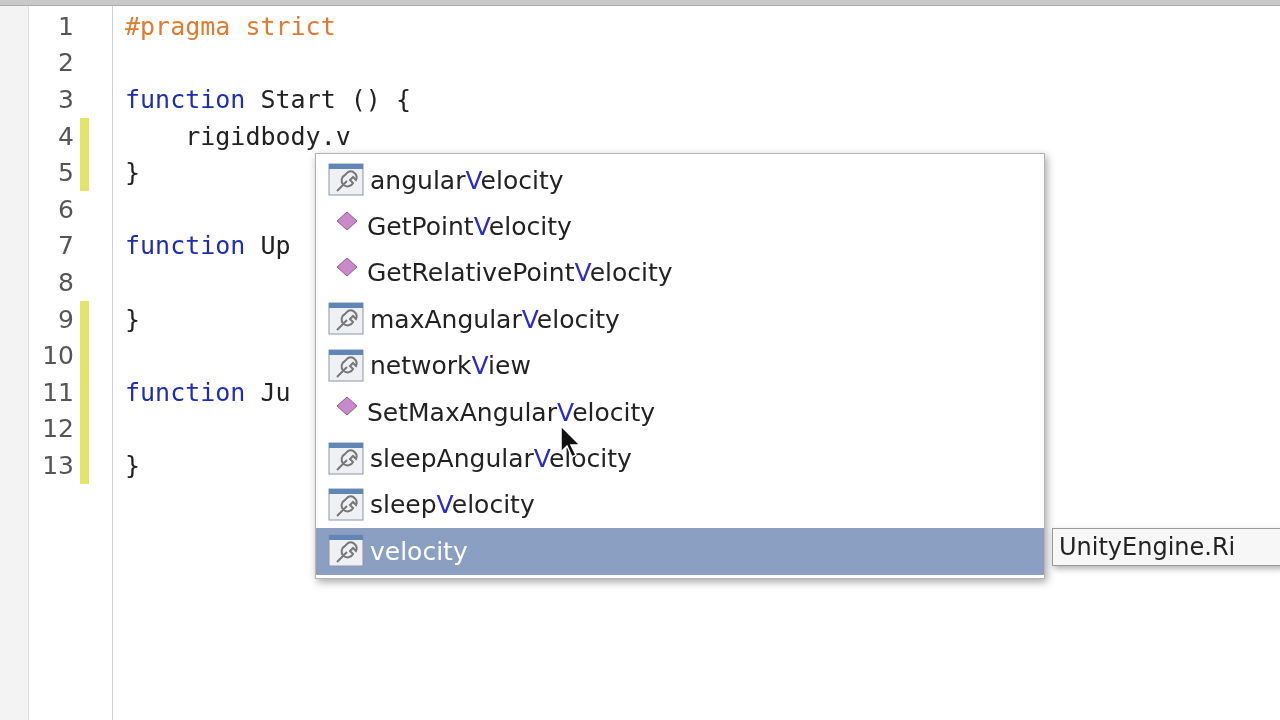 This screenshot has width=1280, height=720. I want to click on code-line: function Start () {, so click(268, 99).